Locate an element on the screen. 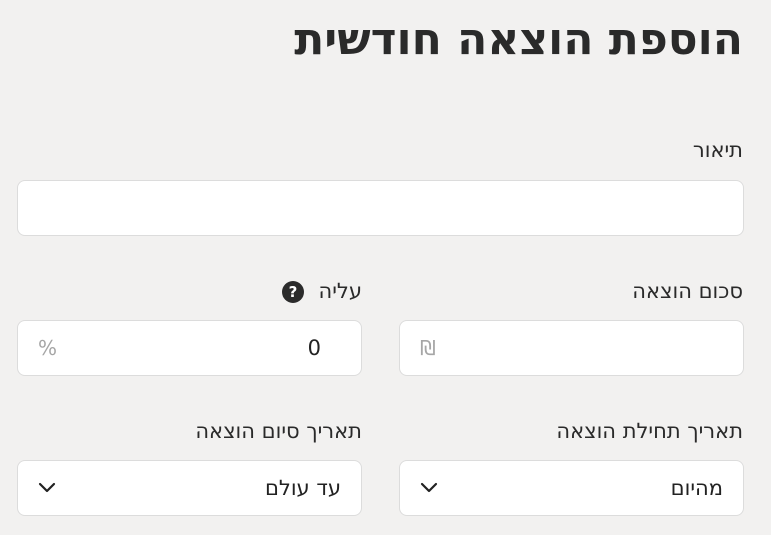 Image resolution: width=771 pixels, height=535 pixels. amount-field: ₪ is located at coordinates (571, 348).